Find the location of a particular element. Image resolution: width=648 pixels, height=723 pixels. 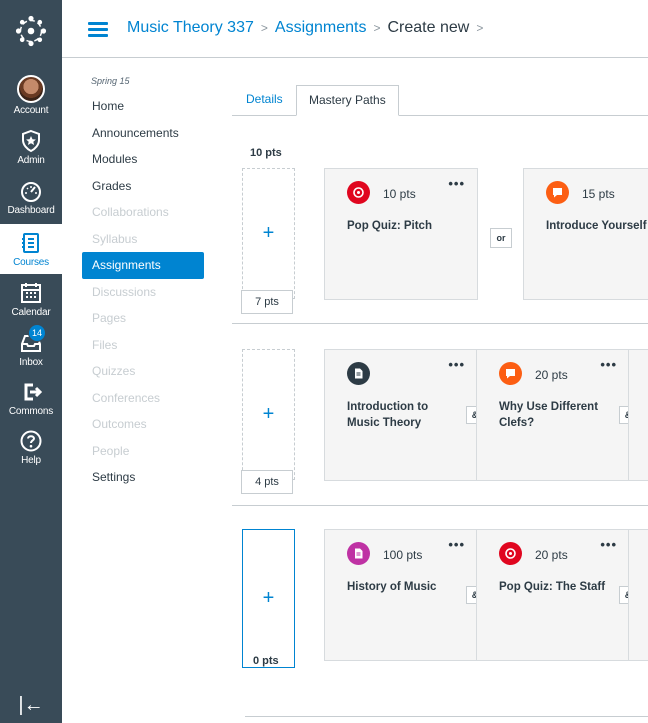

range-lower-score-input: 4 pts is located at coordinates (267, 482).